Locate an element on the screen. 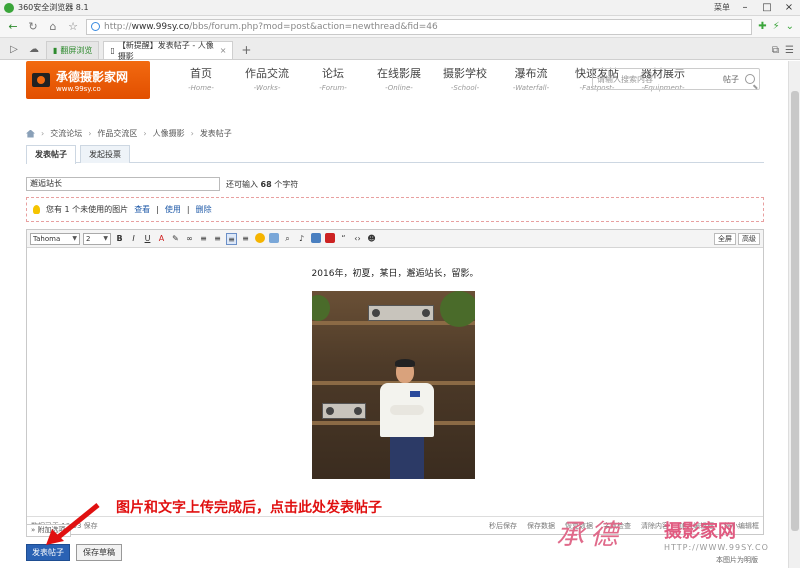  tab-page-flip: ▮ 翻屏浏览 is located at coordinates (73, 50).